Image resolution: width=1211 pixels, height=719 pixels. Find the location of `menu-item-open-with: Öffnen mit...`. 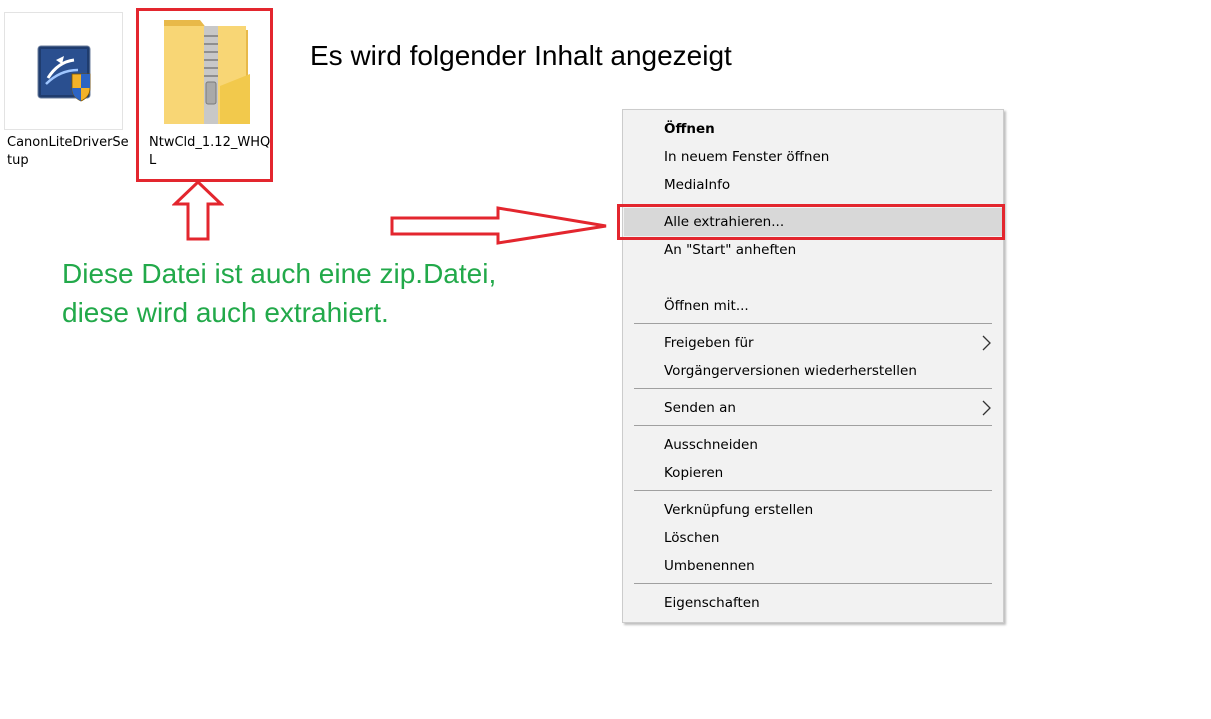

menu-item-open-with: Öffnen mit... is located at coordinates (813, 306).